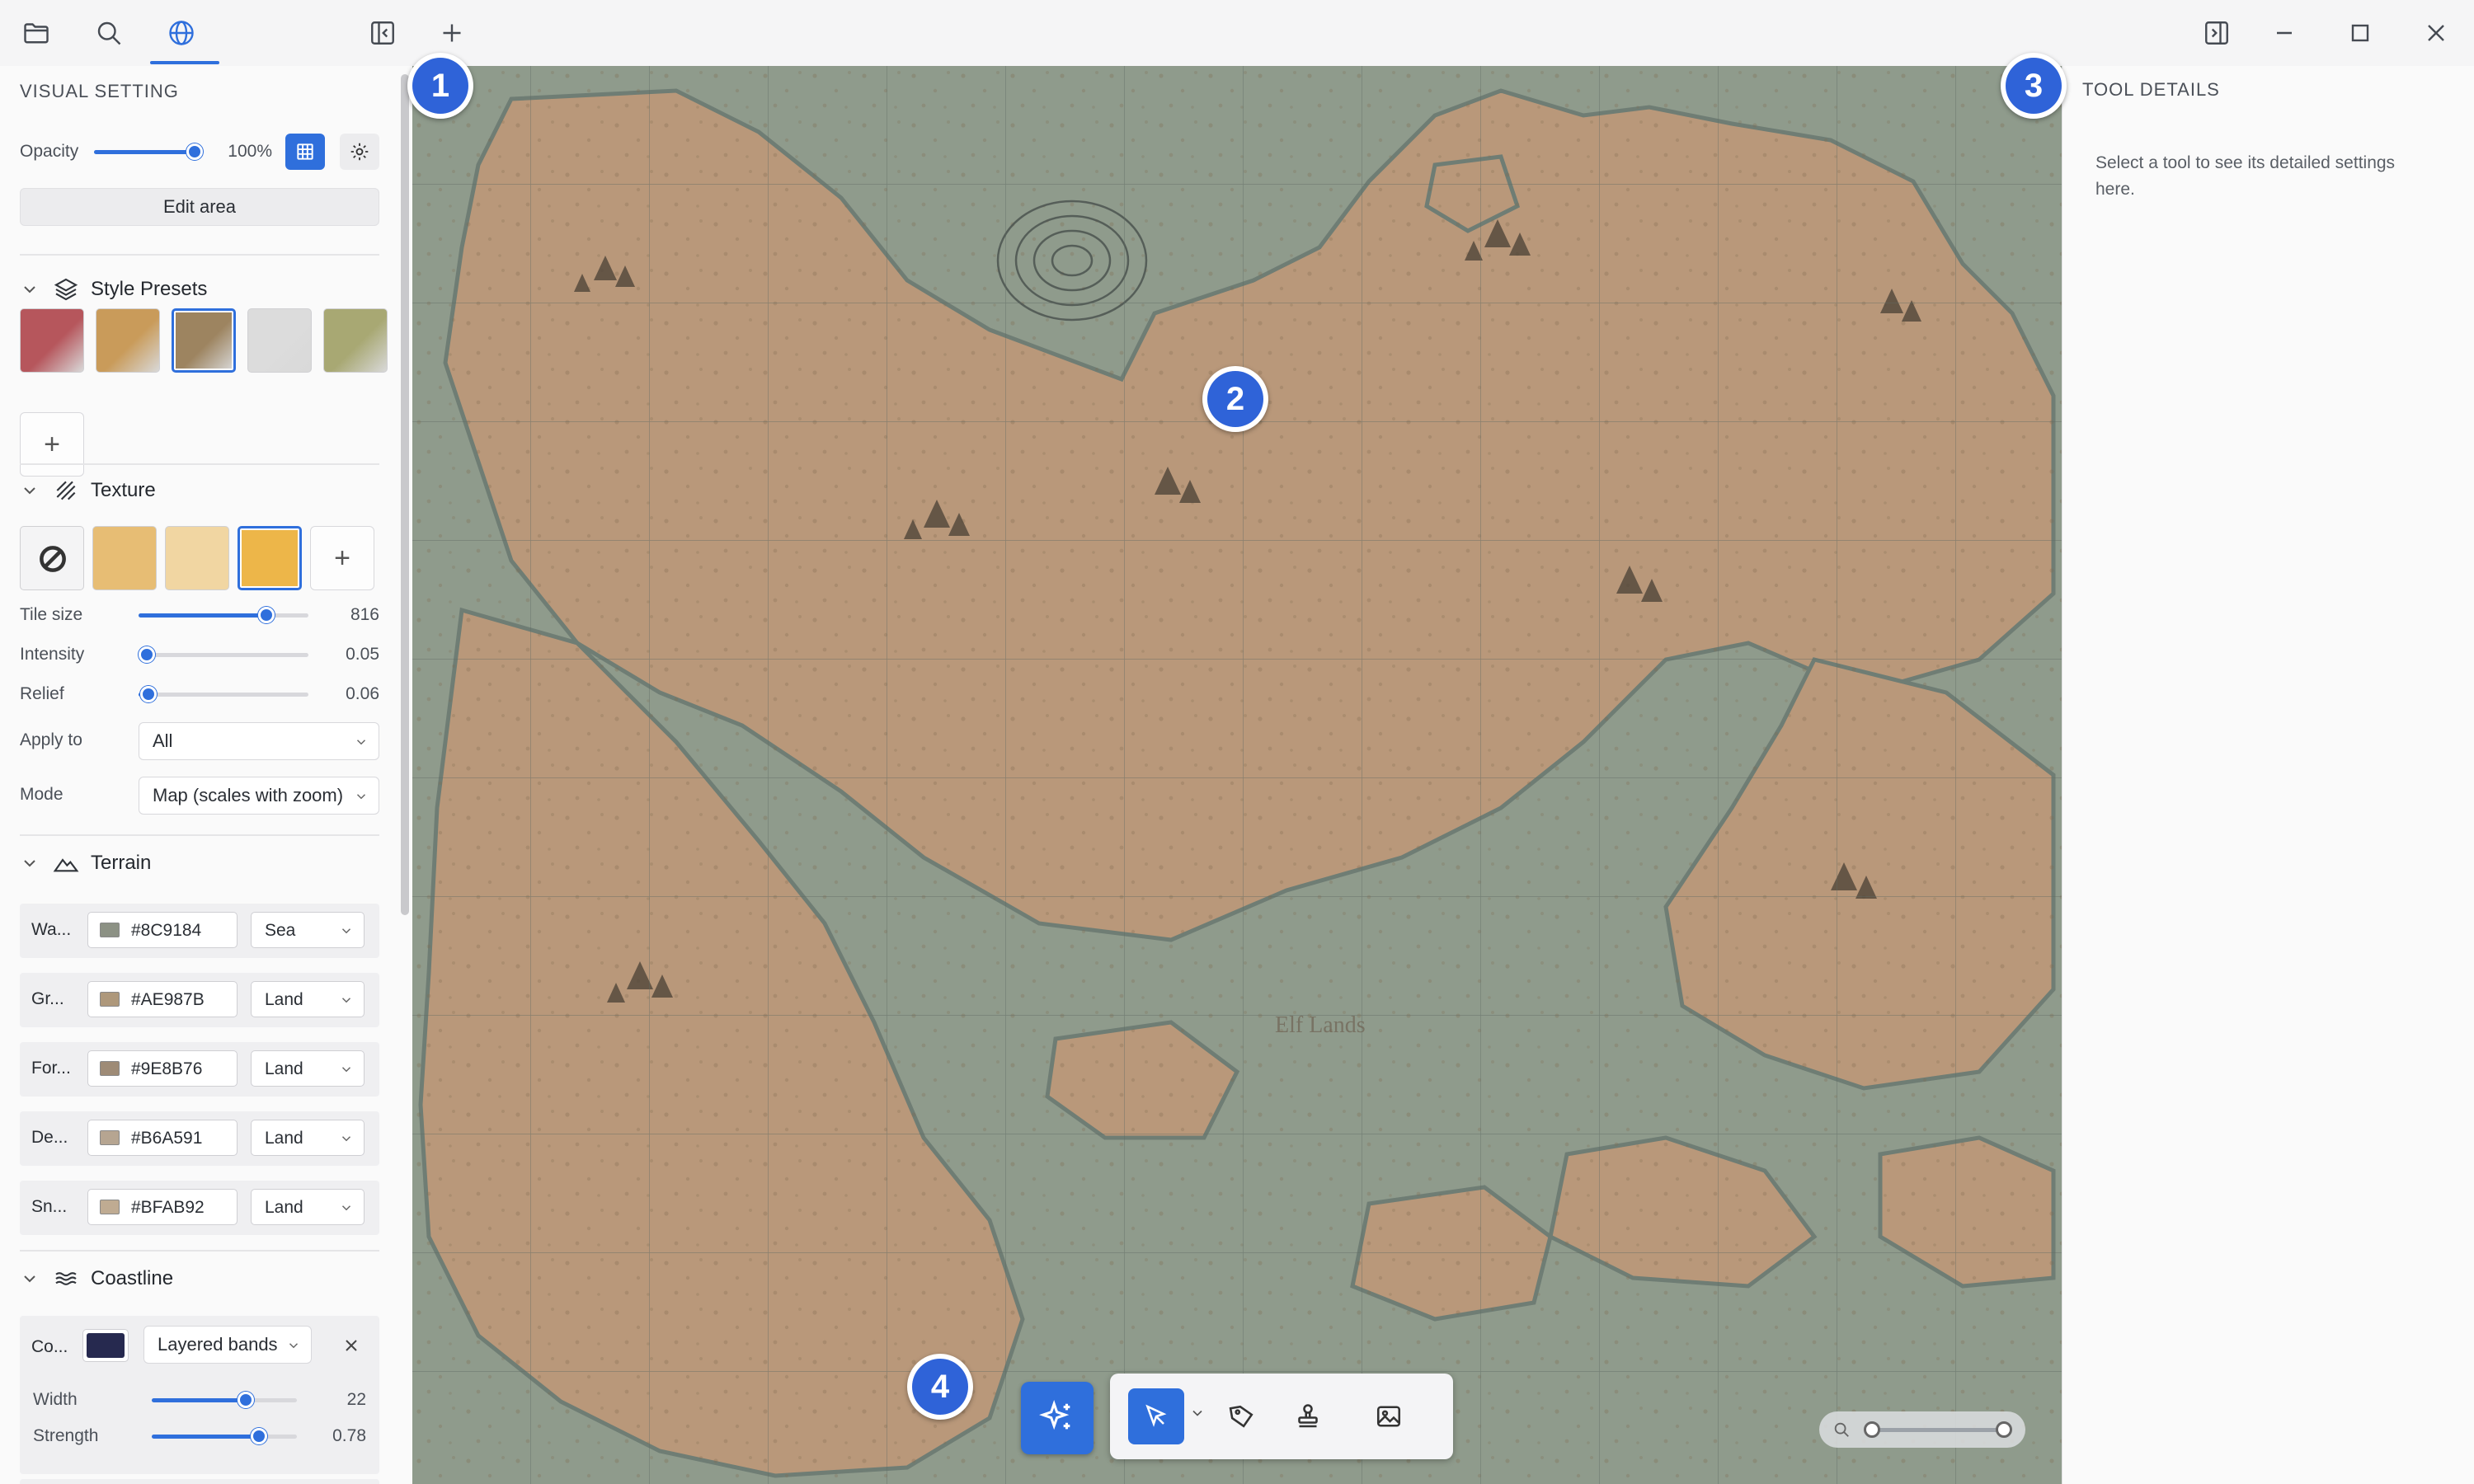 This screenshot has width=2474, height=1484. I want to click on select-tool-button, so click(1156, 1416).